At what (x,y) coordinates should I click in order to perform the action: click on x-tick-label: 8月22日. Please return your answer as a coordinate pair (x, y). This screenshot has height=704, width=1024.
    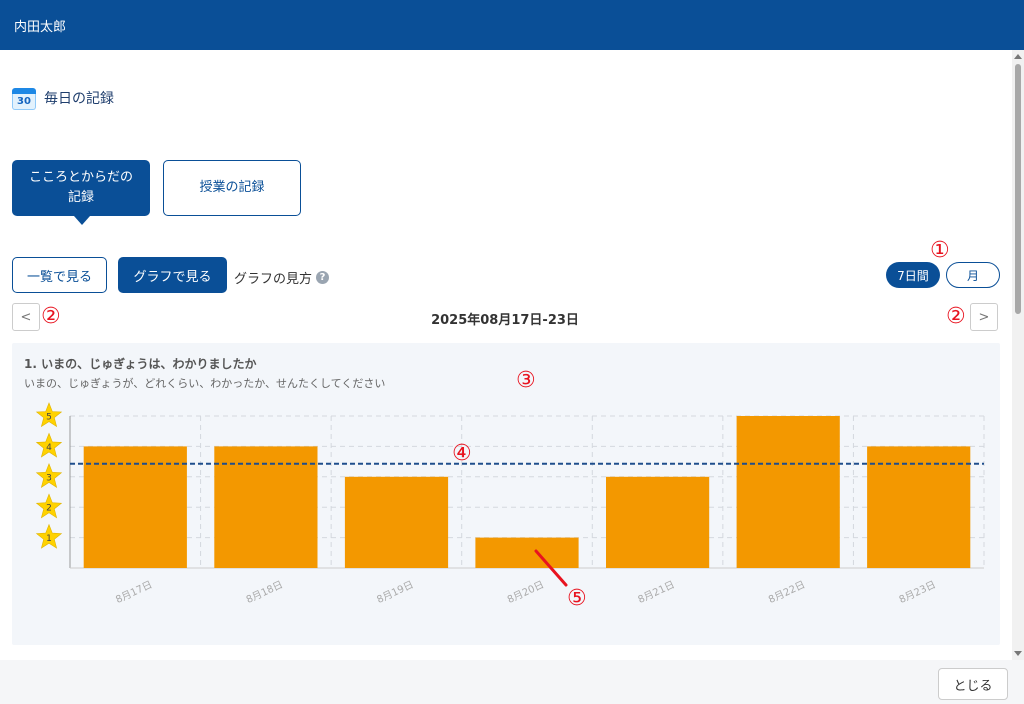
    Looking at the image, I should click on (787, 592).